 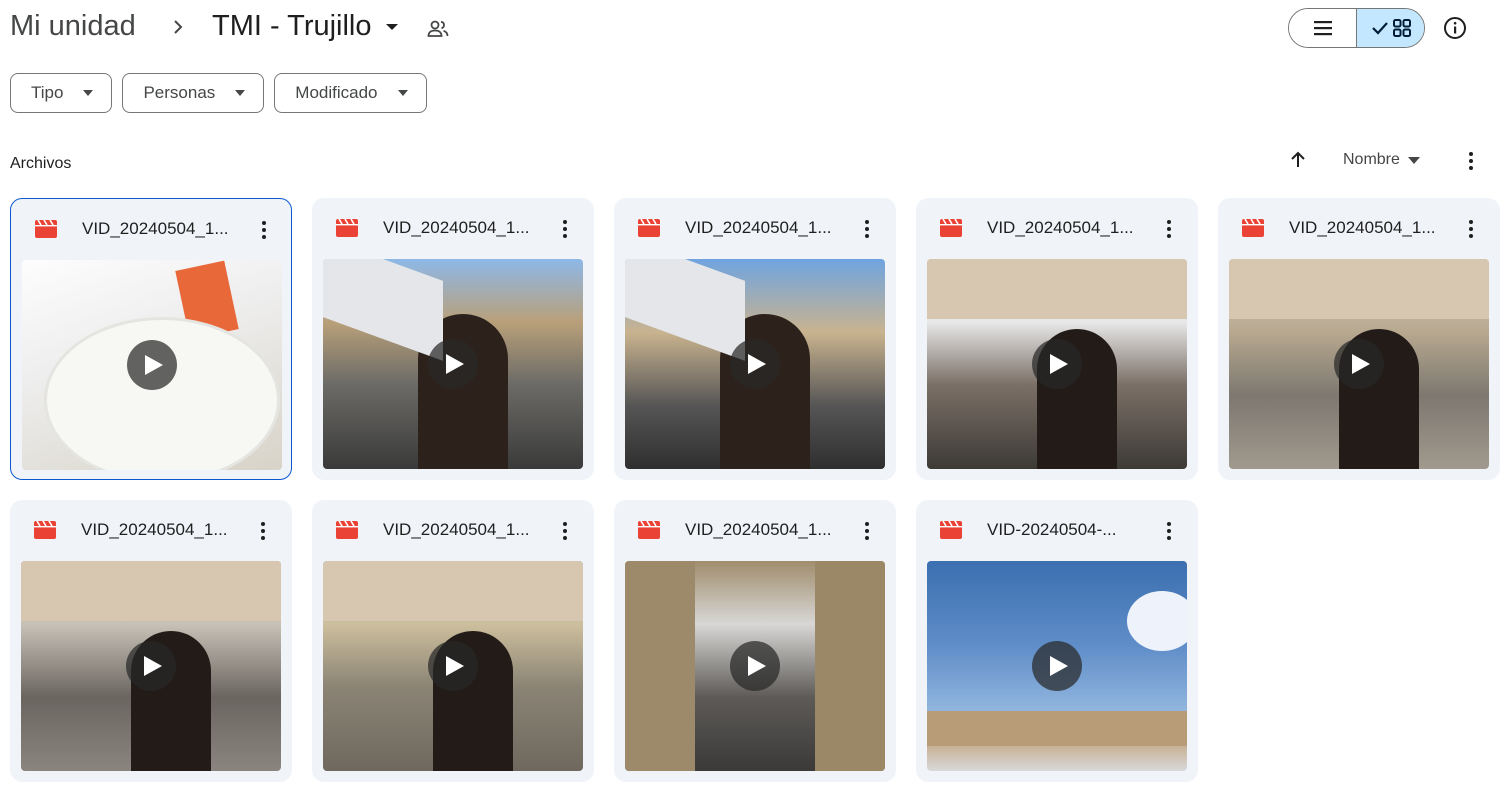 What do you see at coordinates (1455, 28) in the screenshot?
I see `info-icon` at bounding box center [1455, 28].